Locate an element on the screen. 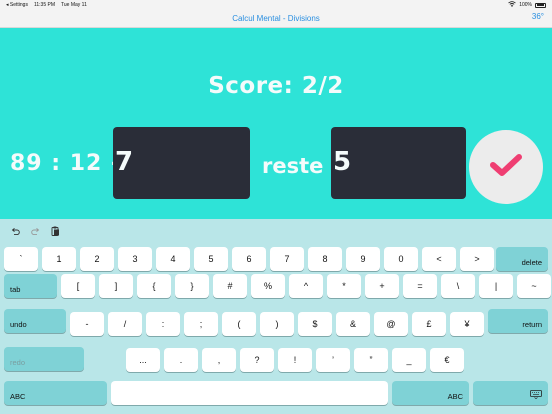 This screenshot has width=552, height=414. undo-key: undo is located at coordinates (35, 321).